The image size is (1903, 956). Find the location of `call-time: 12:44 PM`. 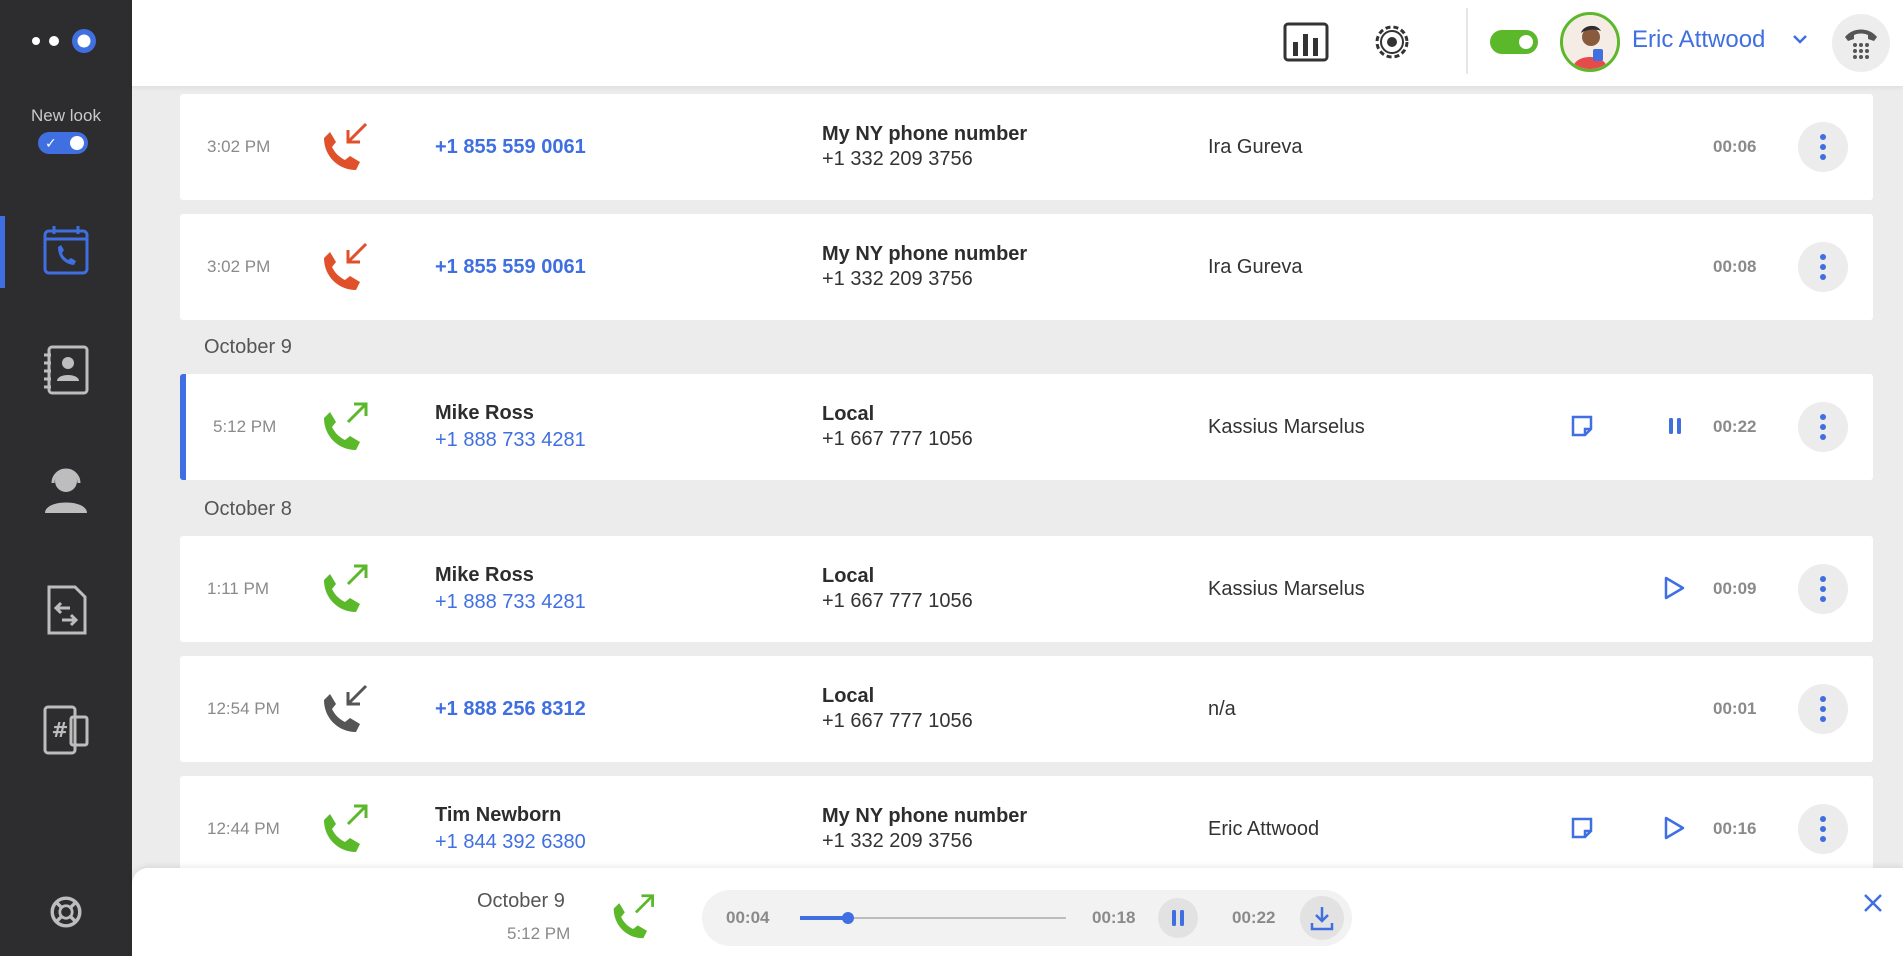

call-time: 12:44 PM is located at coordinates (243, 828).